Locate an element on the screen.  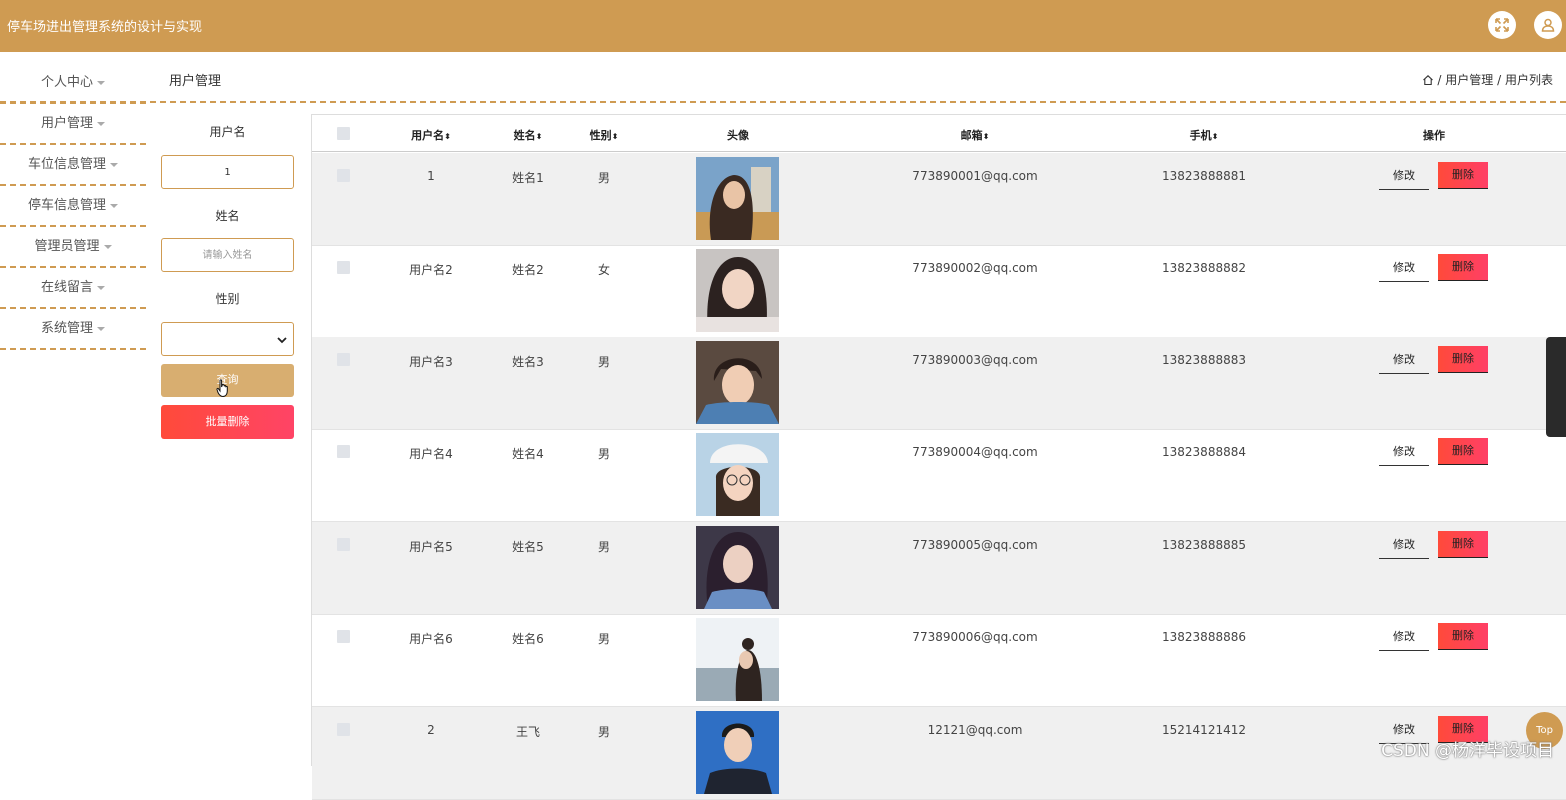
app-title: 停车场进出管理系统的设计与实现 is located at coordinates (105, 27).